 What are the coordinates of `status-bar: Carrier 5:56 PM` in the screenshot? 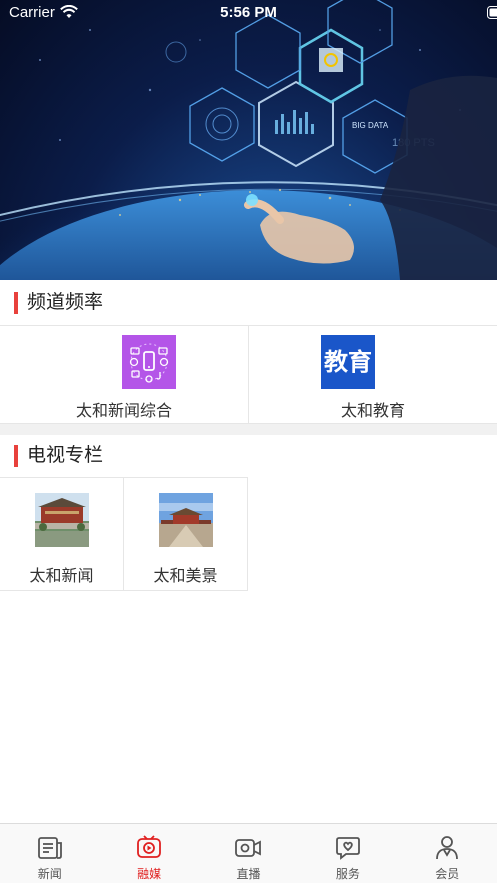 It's located at (248, 13).